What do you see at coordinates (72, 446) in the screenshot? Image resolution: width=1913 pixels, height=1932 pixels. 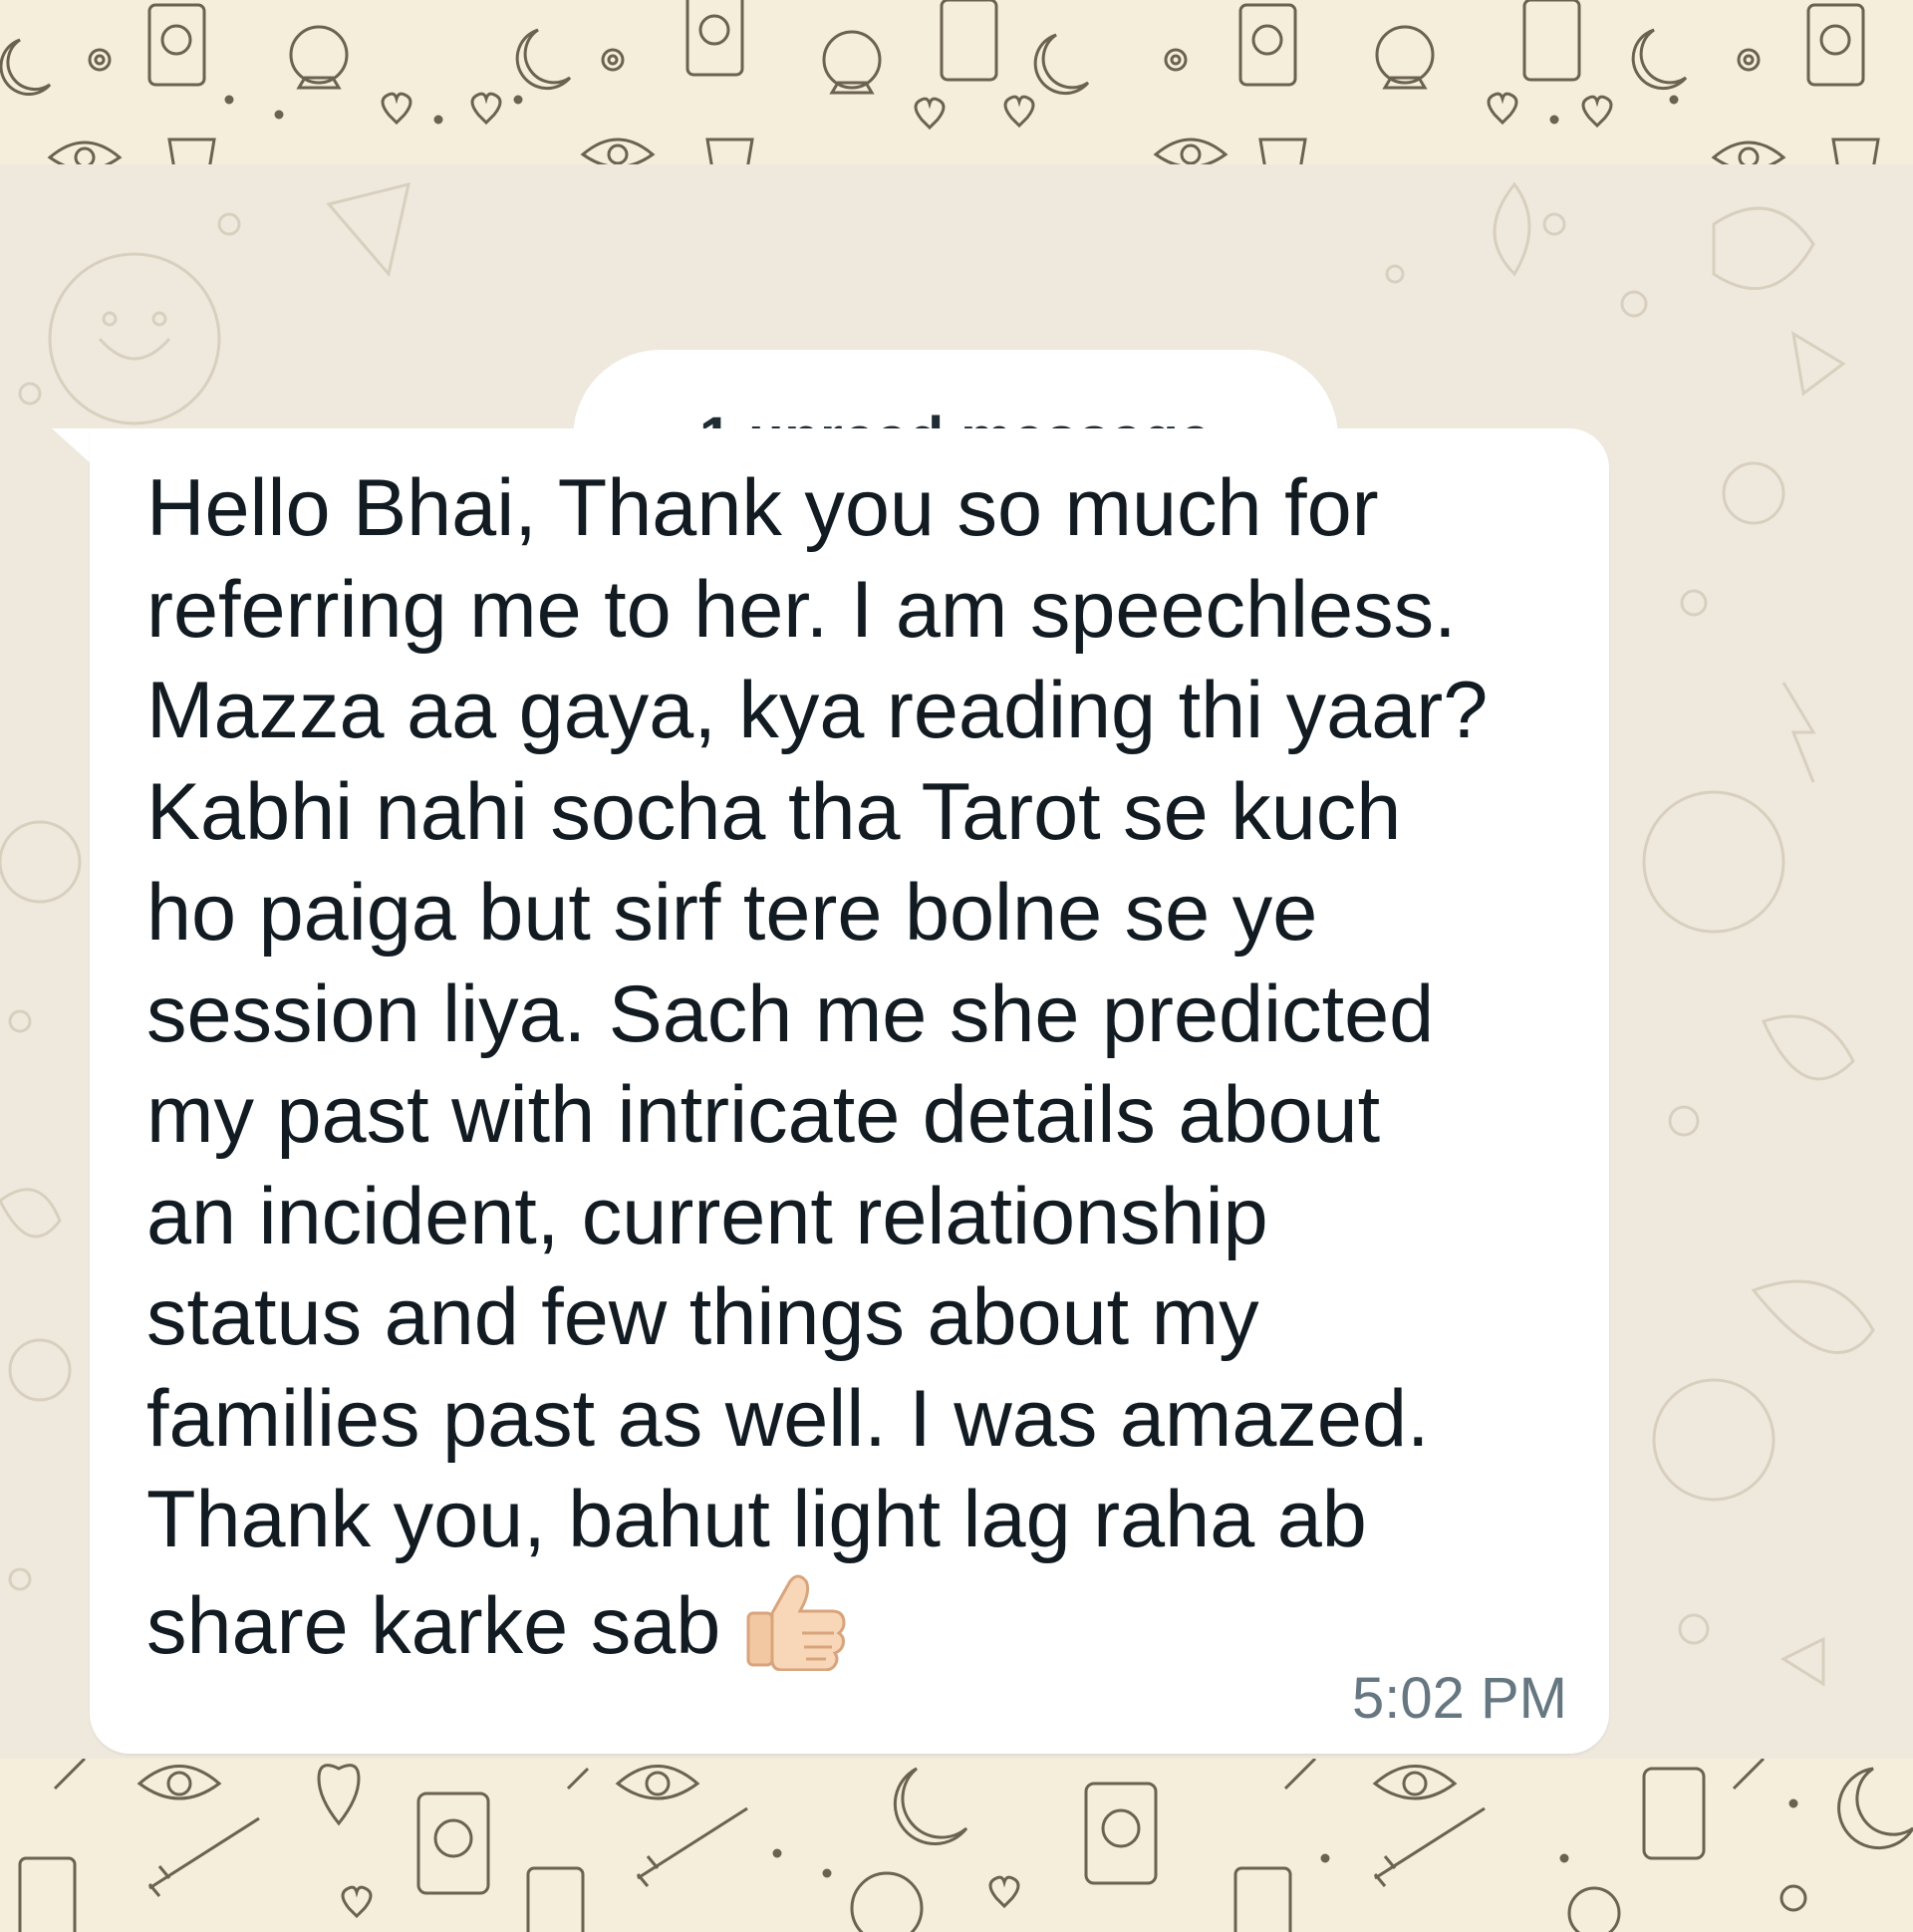 I see `bubble-tail` at bounding box center [72, 446].